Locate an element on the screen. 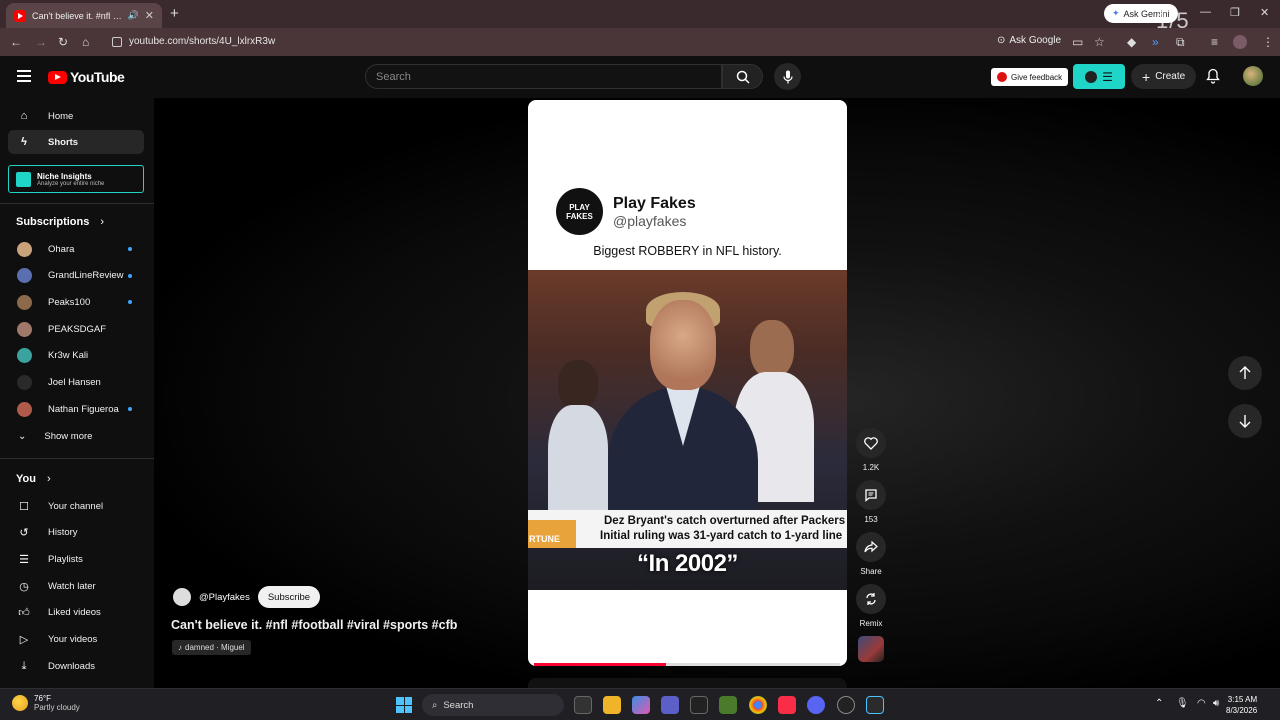  comment-icon is located at coordinates (871, 495).